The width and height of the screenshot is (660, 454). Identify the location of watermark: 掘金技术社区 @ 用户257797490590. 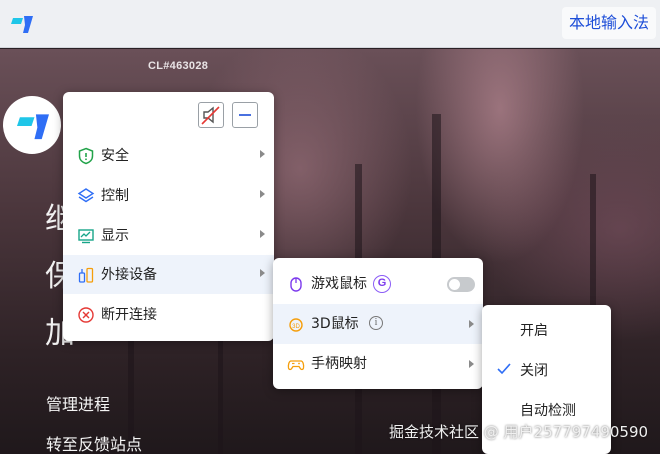
(519, 432).